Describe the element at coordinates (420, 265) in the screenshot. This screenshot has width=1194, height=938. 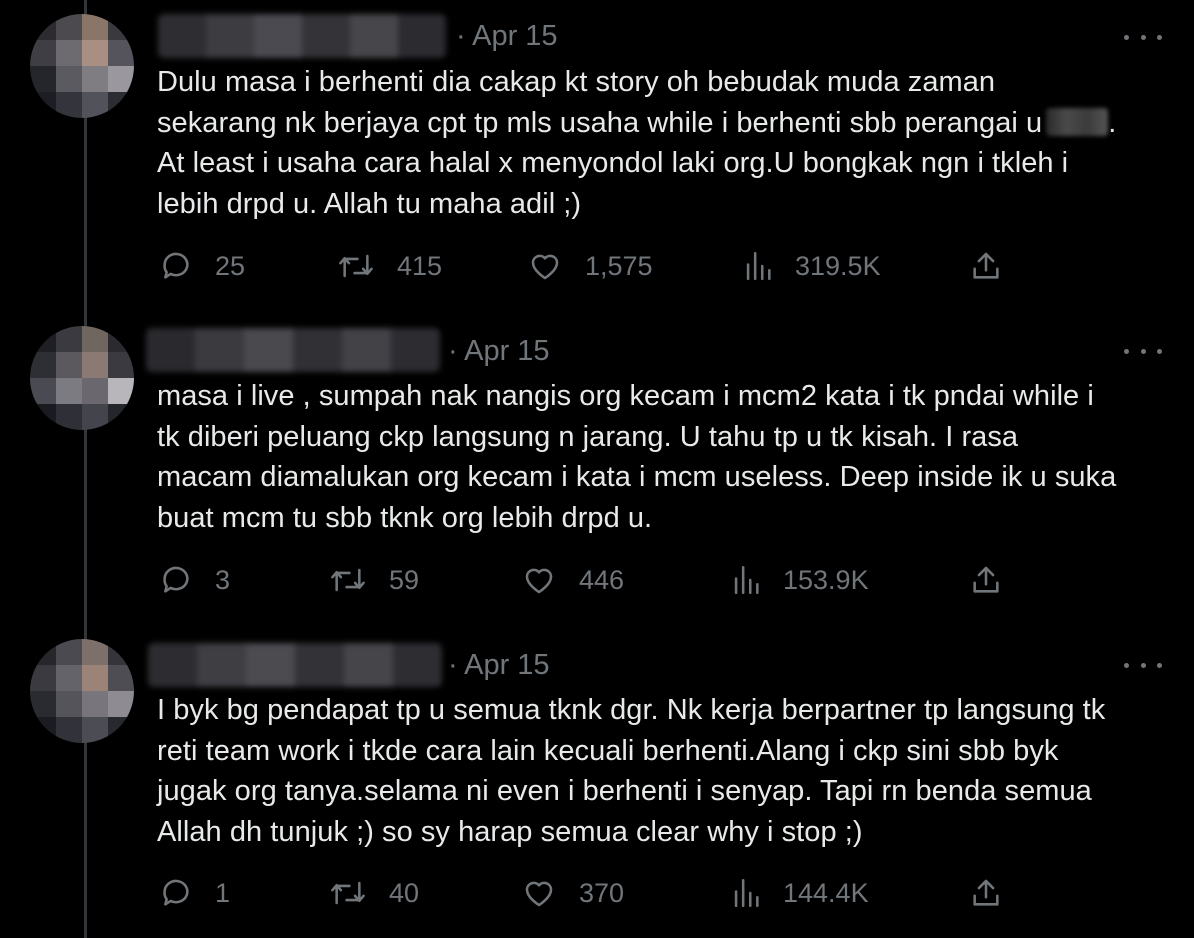
I see `retweet-count: 415` at that location.